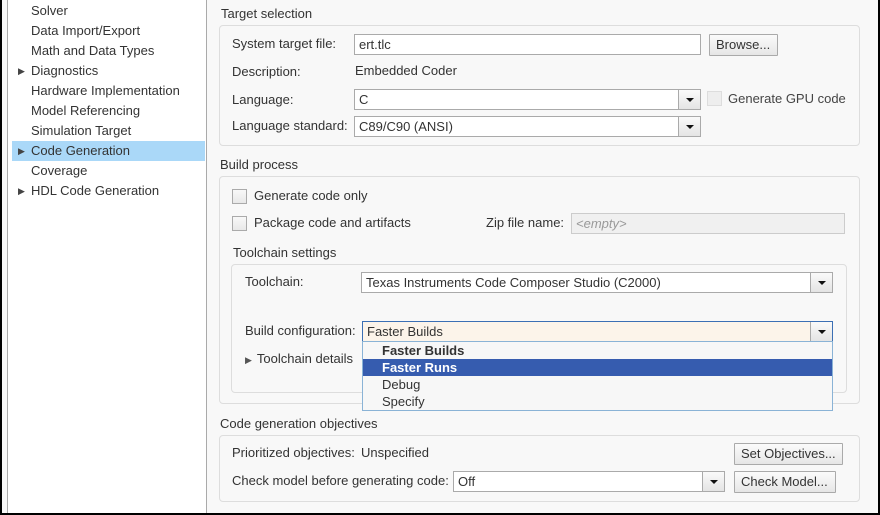 The width and height of the screenshot is (880, 515). Describe the element at coordinates (95, 190) in the screenshot. I see `sidebar-item-label: HDL Code Generation` at that location.